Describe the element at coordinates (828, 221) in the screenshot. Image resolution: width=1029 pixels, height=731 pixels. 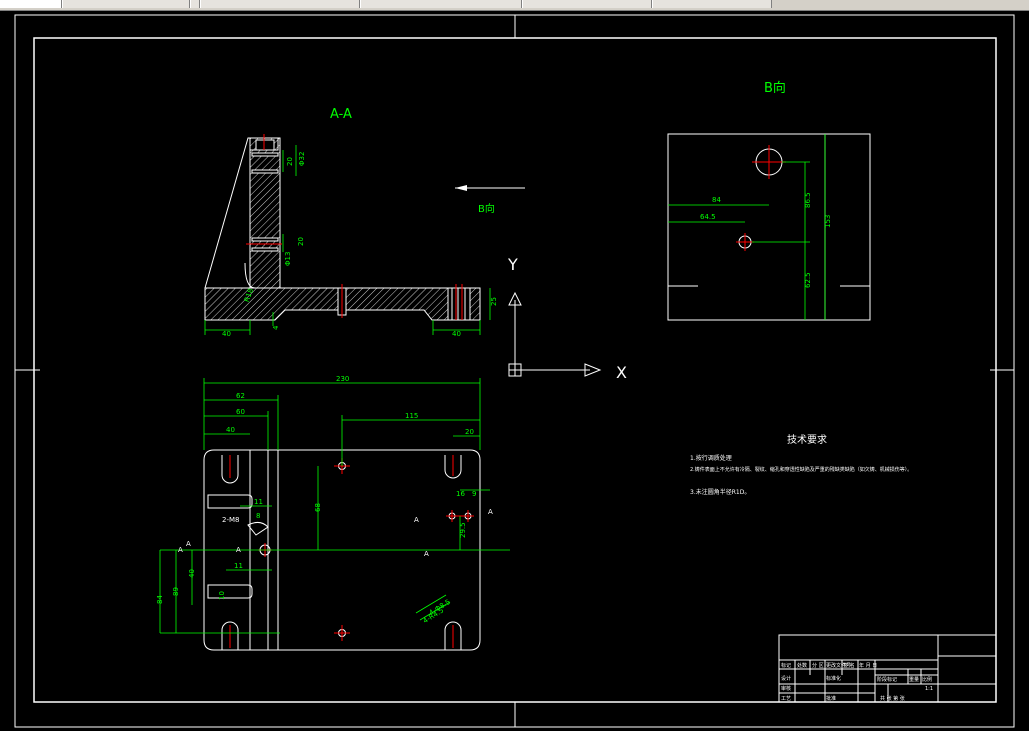
I see `dim-viewb-153: 153` at that location.